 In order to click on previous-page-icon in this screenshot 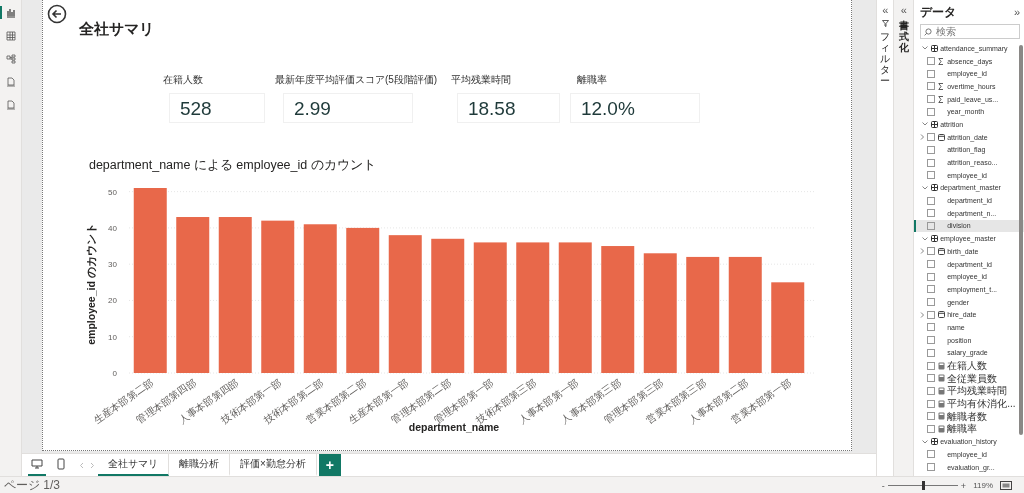, I will do `click(81, 465)`.